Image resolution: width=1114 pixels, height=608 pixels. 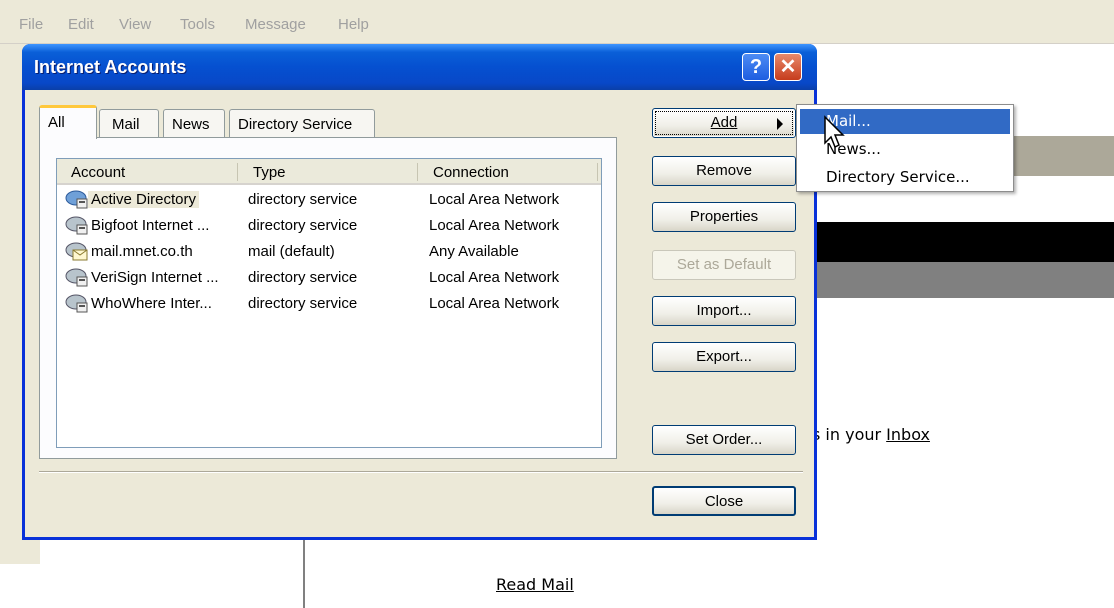 What do you see at coordinates (275, 24) in the screenshot?
I see `menu-message: Message` at bounding box center [275, 24].